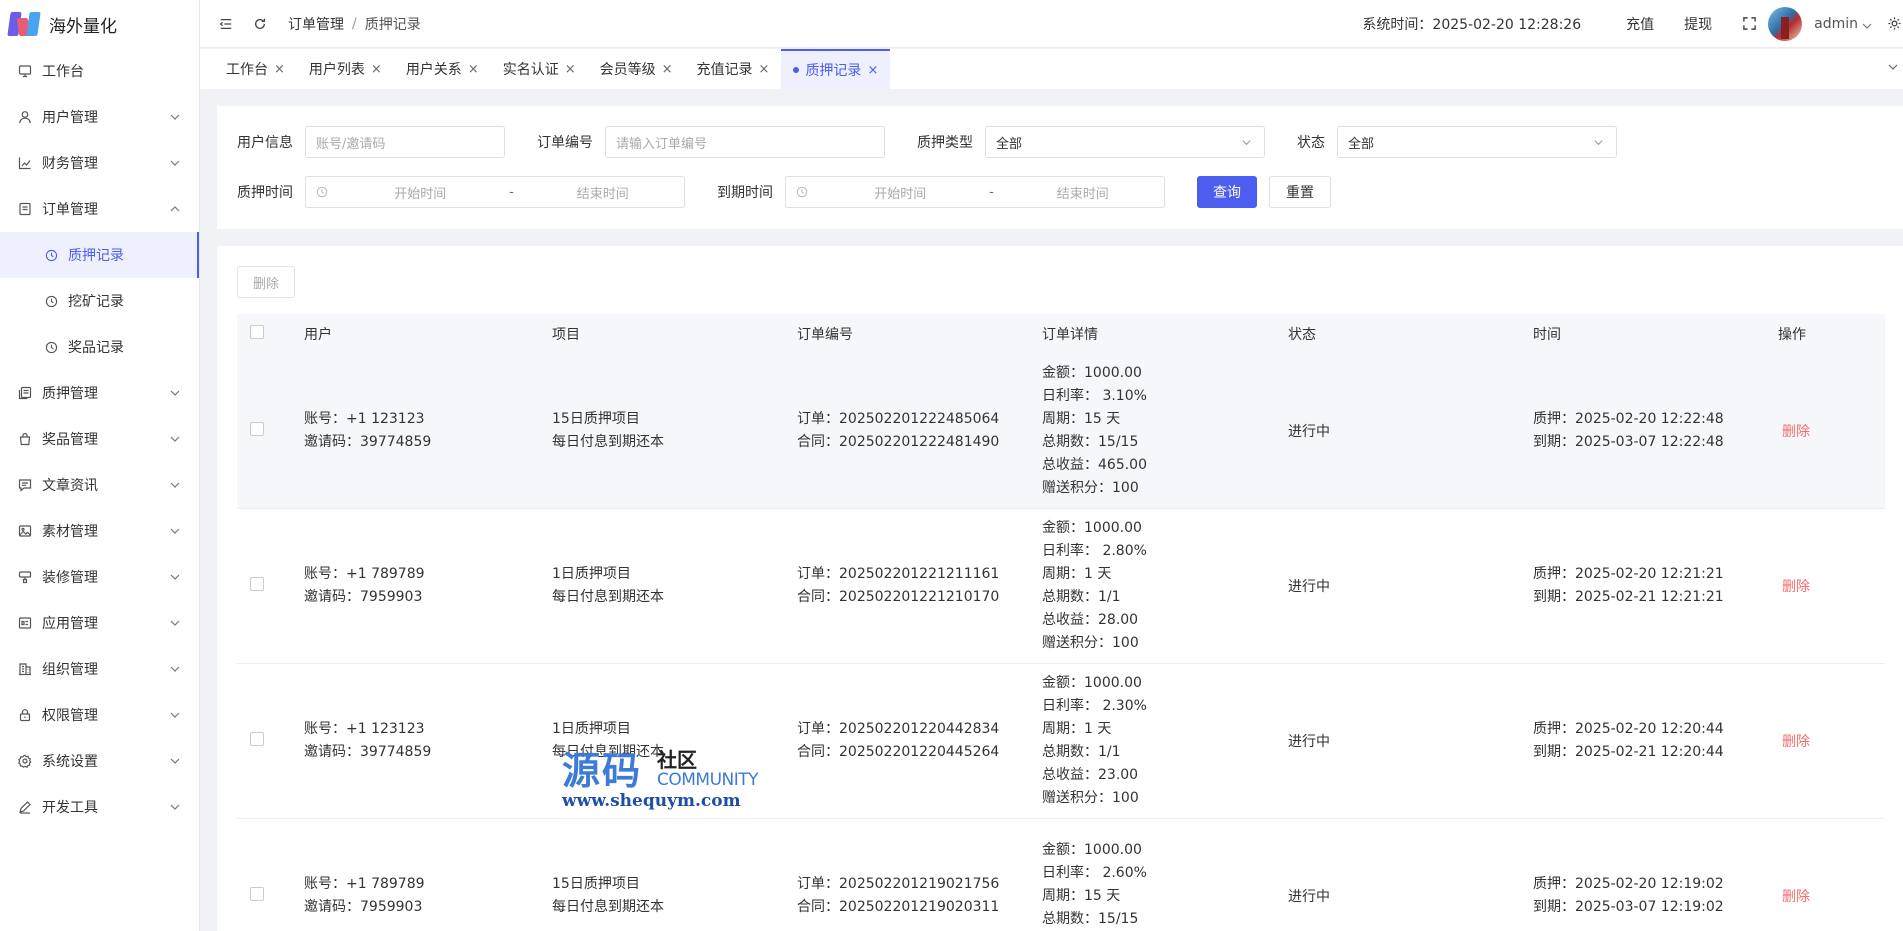 This screenshot has height=931, width=1903. I want to click on sidebar-item-12: 系统设置, so click(99, 761).